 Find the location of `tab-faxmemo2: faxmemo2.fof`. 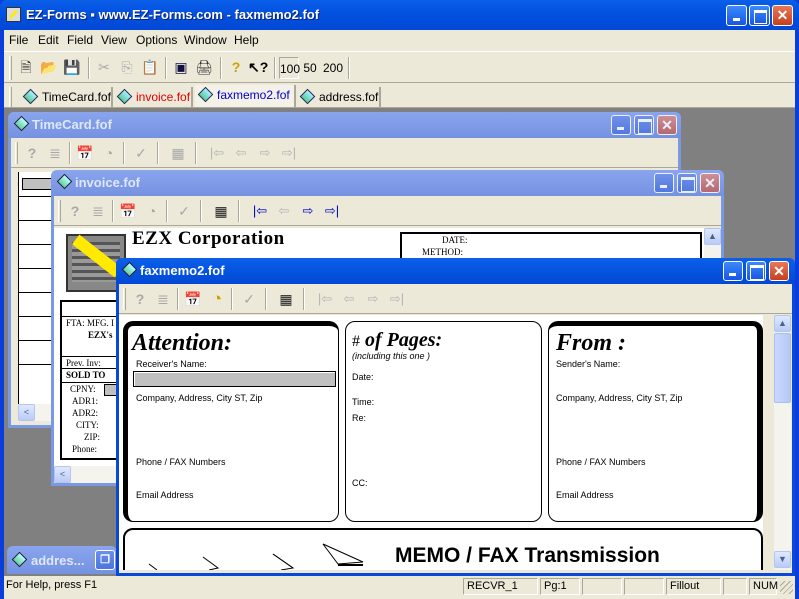

tab-faxmemo2: faxmemo2.fof is located at coordinates (245, 96).